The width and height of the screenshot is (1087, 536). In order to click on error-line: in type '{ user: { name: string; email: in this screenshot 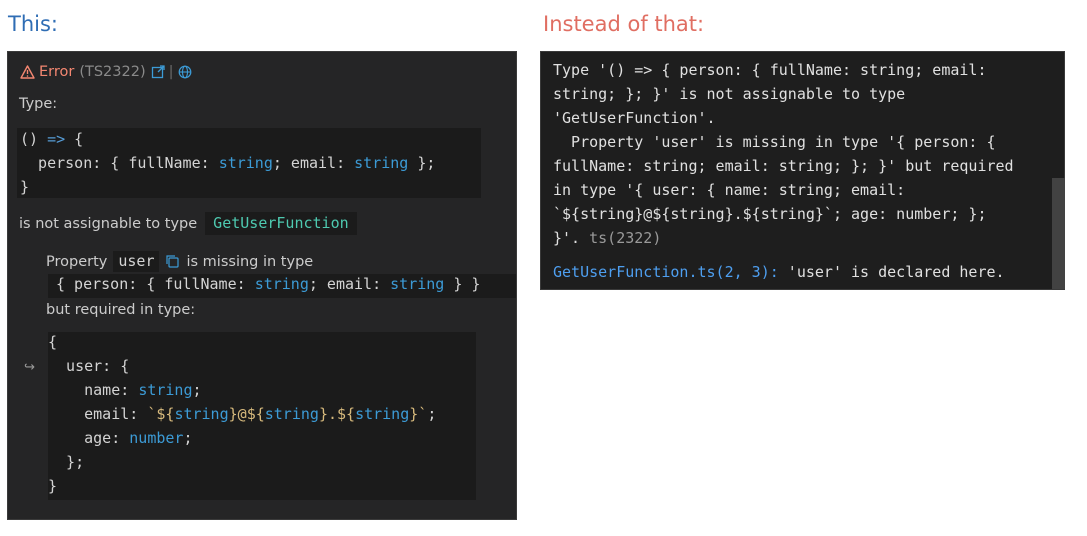, I will do `click(729, 190)`.